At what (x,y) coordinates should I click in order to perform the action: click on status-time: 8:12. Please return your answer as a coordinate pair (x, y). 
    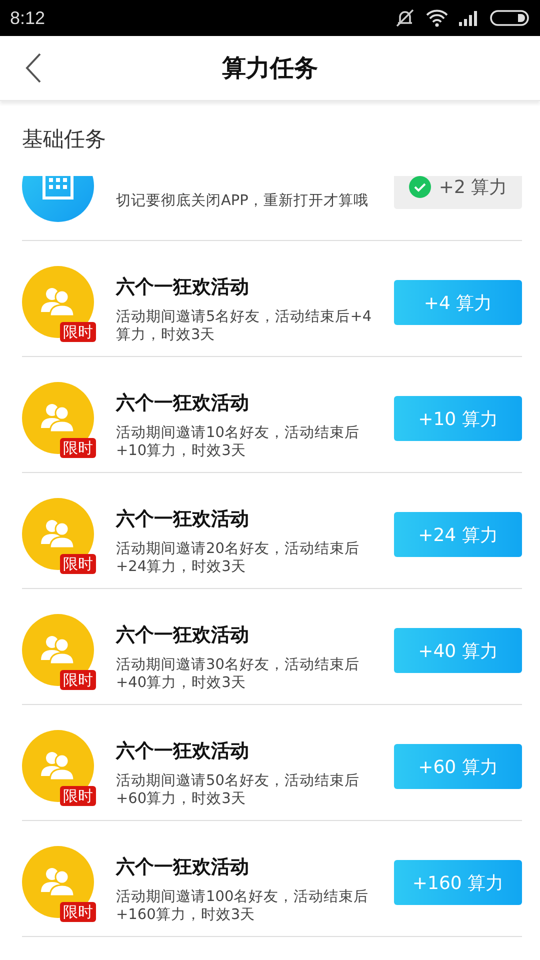
    Looking at the image, I should click on (28, 18).